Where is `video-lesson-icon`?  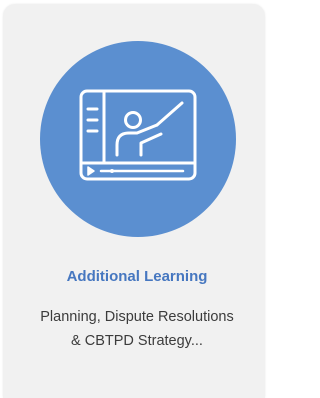
video-lesson-icon is located at coordinates (138, 135).